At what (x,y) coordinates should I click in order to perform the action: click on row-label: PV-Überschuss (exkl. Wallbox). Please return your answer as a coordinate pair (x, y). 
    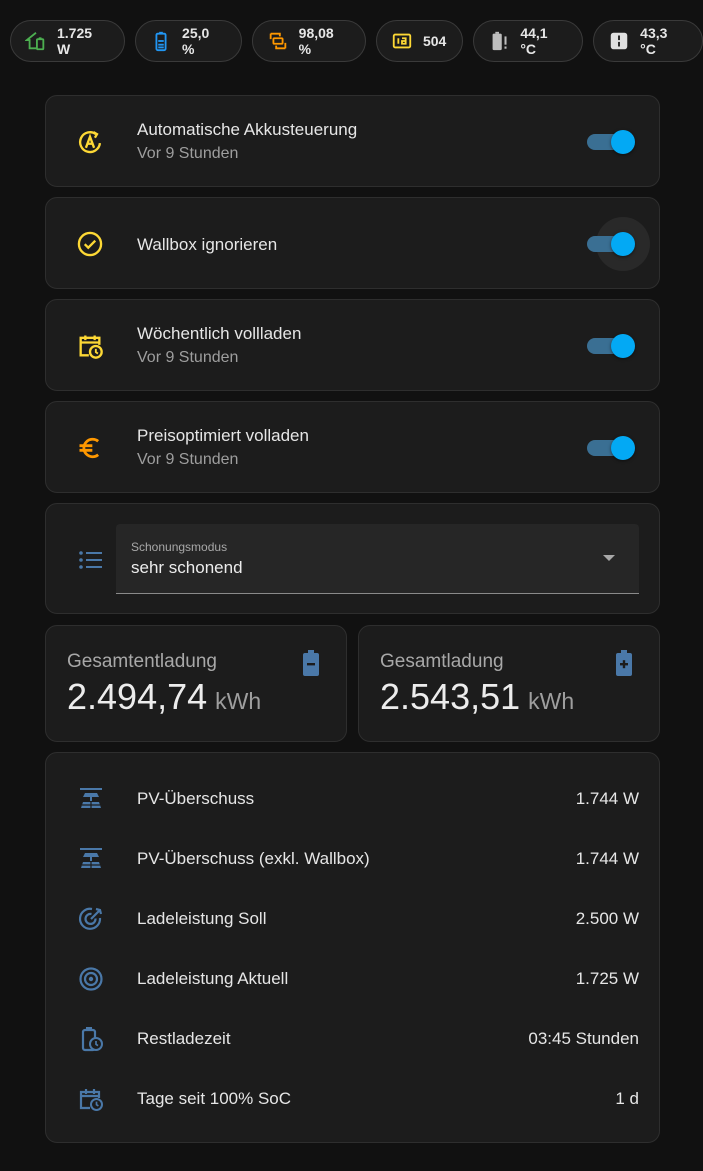
    Looking at the image, I should click on (253, 858).